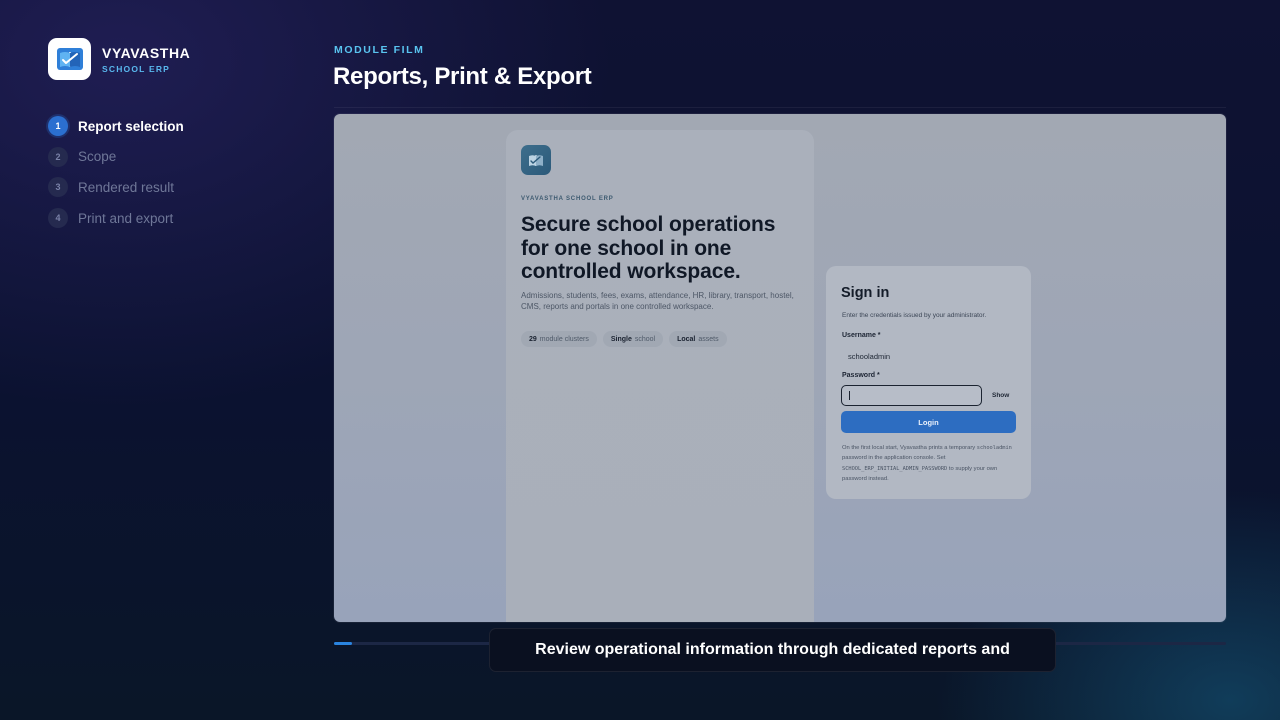  Describe the element at coordinates (895, 468) in the screenshot. I see `note-code: SCHOOL_ERP_INITIAL_ADMIN_PASSWORD` at that location.